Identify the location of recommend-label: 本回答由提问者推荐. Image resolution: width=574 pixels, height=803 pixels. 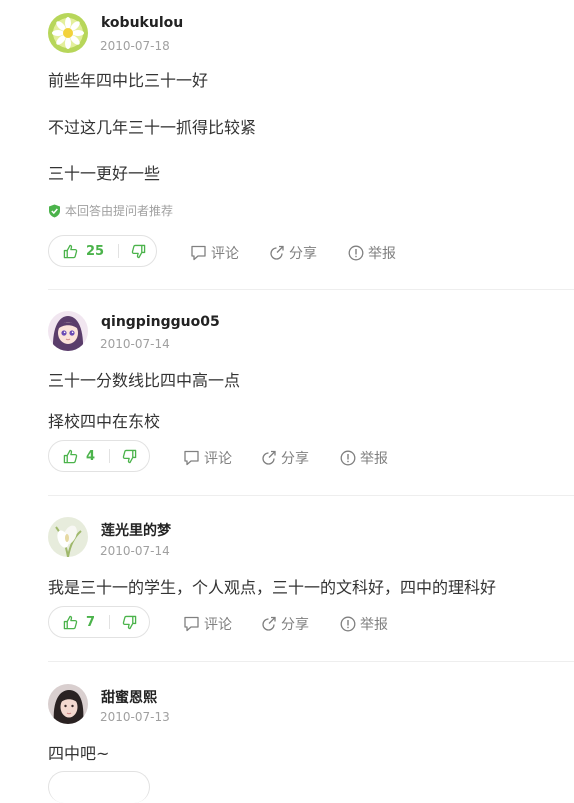
(119, 211).